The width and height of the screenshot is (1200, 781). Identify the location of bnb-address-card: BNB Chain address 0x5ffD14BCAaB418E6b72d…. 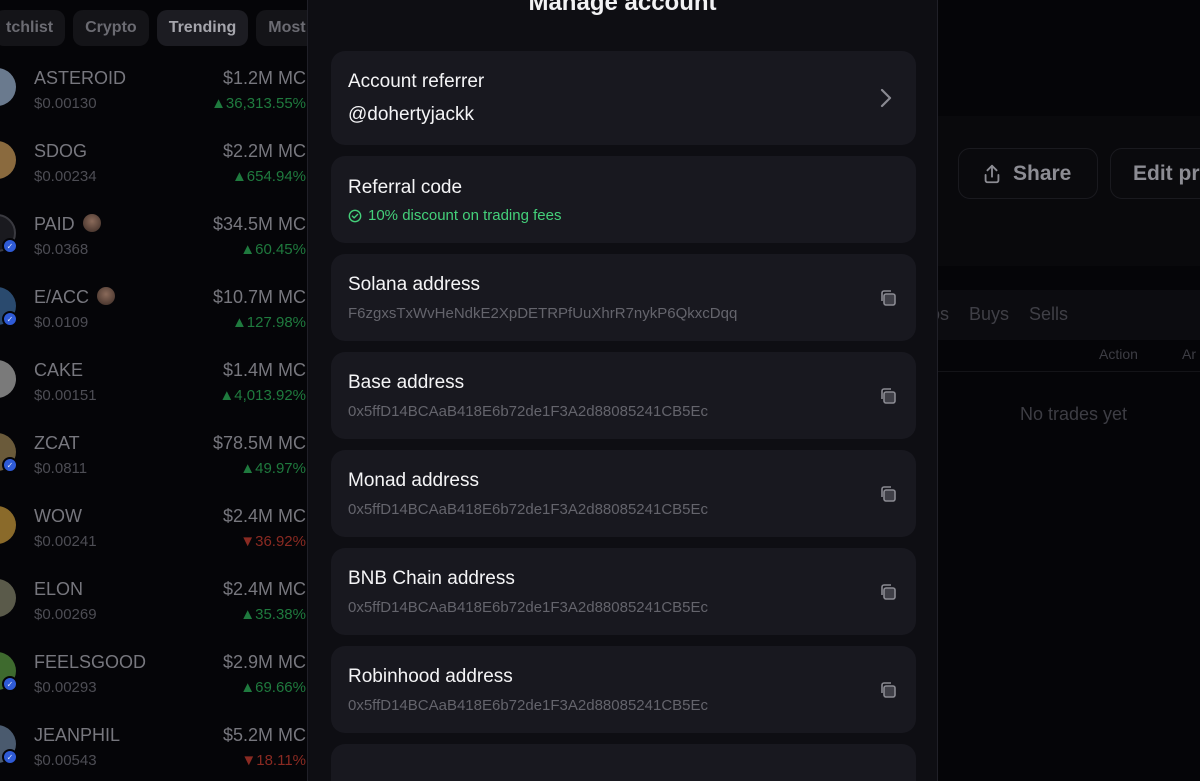
(623, 591).